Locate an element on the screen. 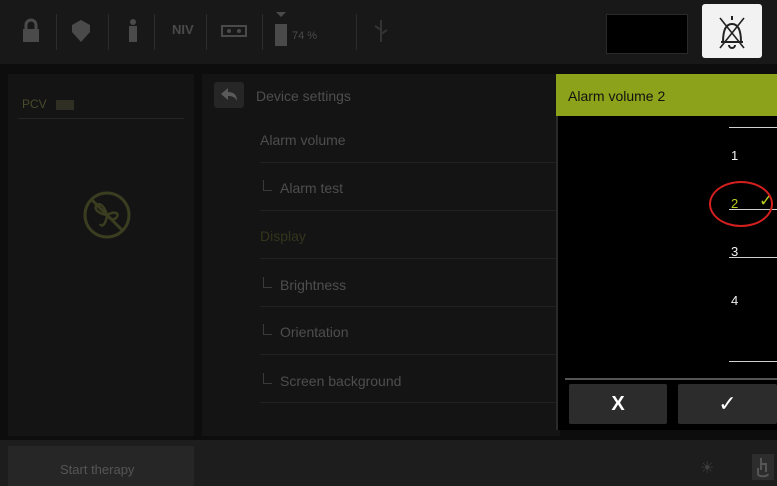  setting-display: Display is located at coordinates (283, 236).